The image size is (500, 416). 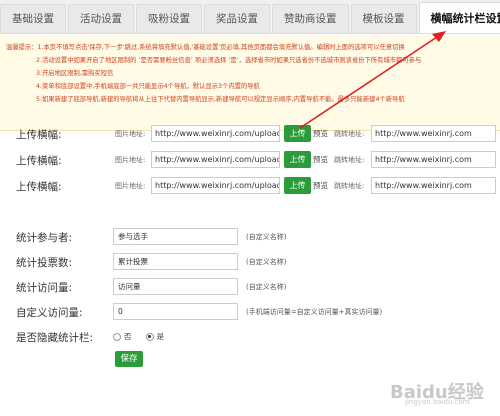 What do you see at coordinates (149, 336) in the screenshot?
I see `hide-stats-yes-radio` at bounding box center [149, 336].